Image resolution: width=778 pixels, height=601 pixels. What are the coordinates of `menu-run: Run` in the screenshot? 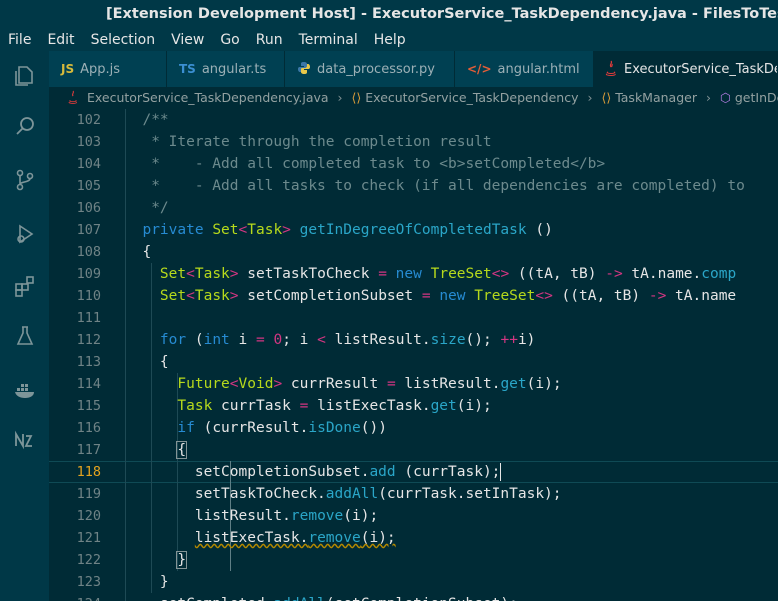 It's located at (269, 40).